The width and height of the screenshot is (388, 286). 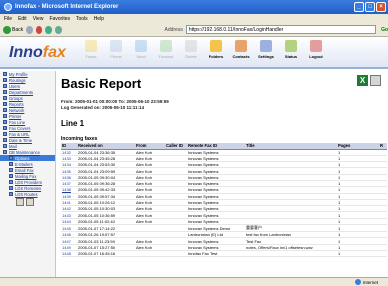 I want to click on fax-icon, so click(x=91, y=46).